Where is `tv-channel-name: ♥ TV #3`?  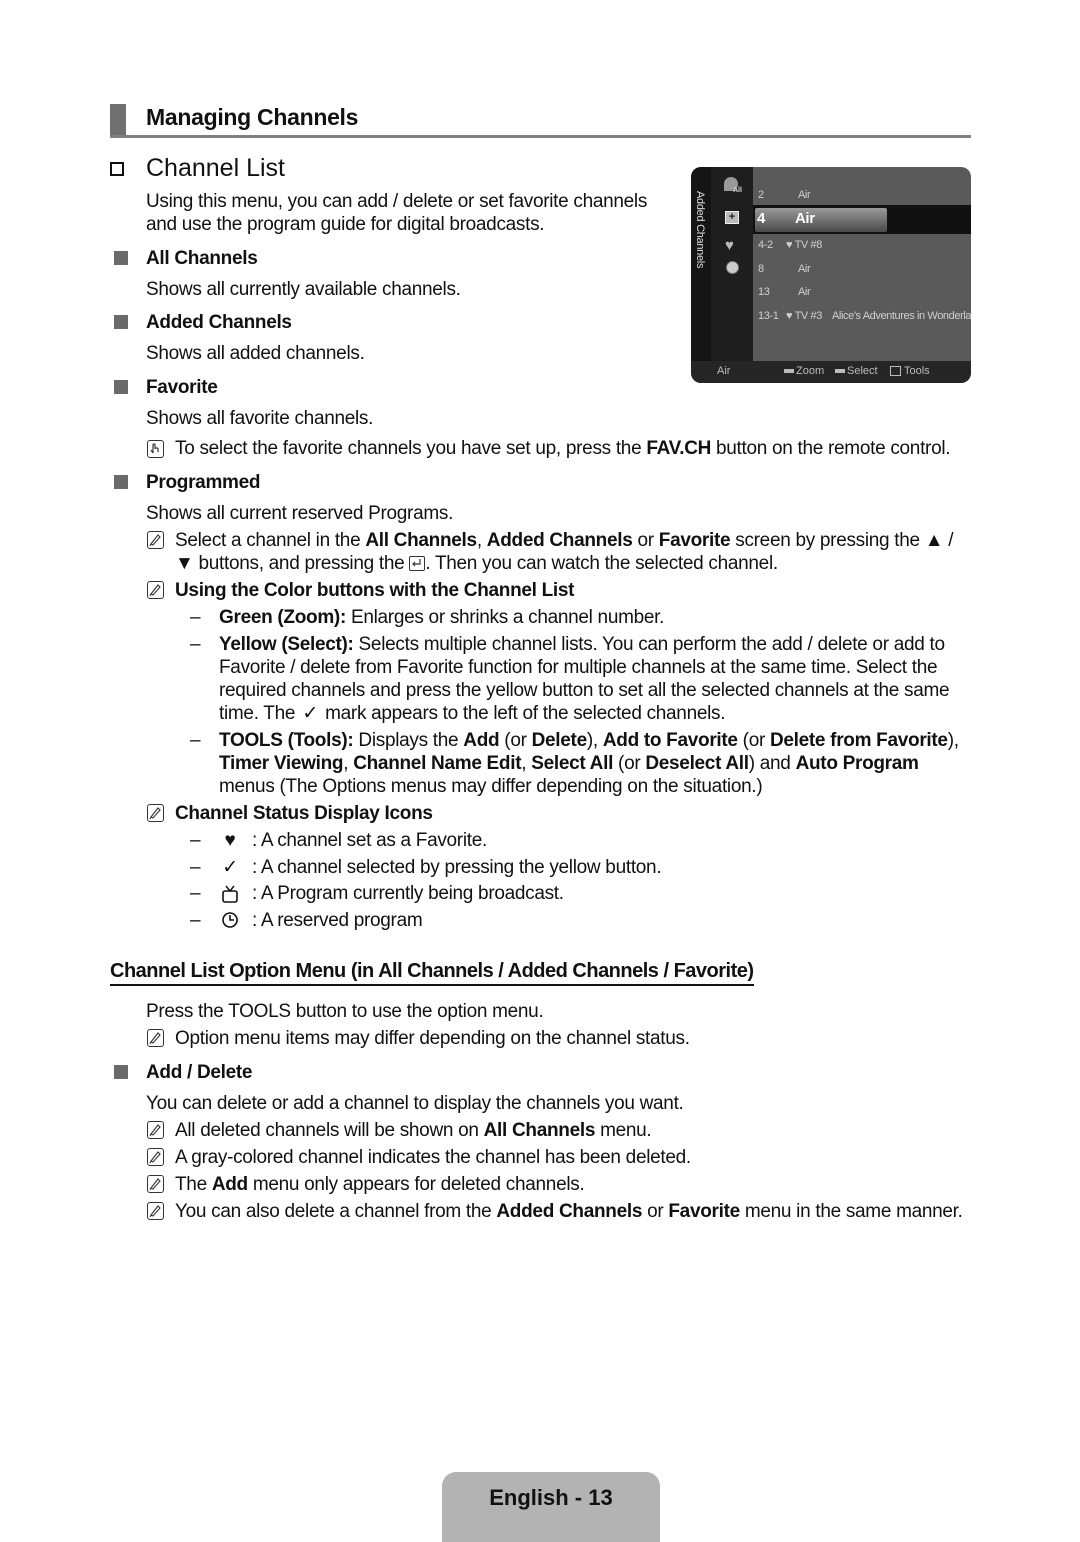
tv-channel-name: ♥ TV #3 is located at coordinates (804, 316).